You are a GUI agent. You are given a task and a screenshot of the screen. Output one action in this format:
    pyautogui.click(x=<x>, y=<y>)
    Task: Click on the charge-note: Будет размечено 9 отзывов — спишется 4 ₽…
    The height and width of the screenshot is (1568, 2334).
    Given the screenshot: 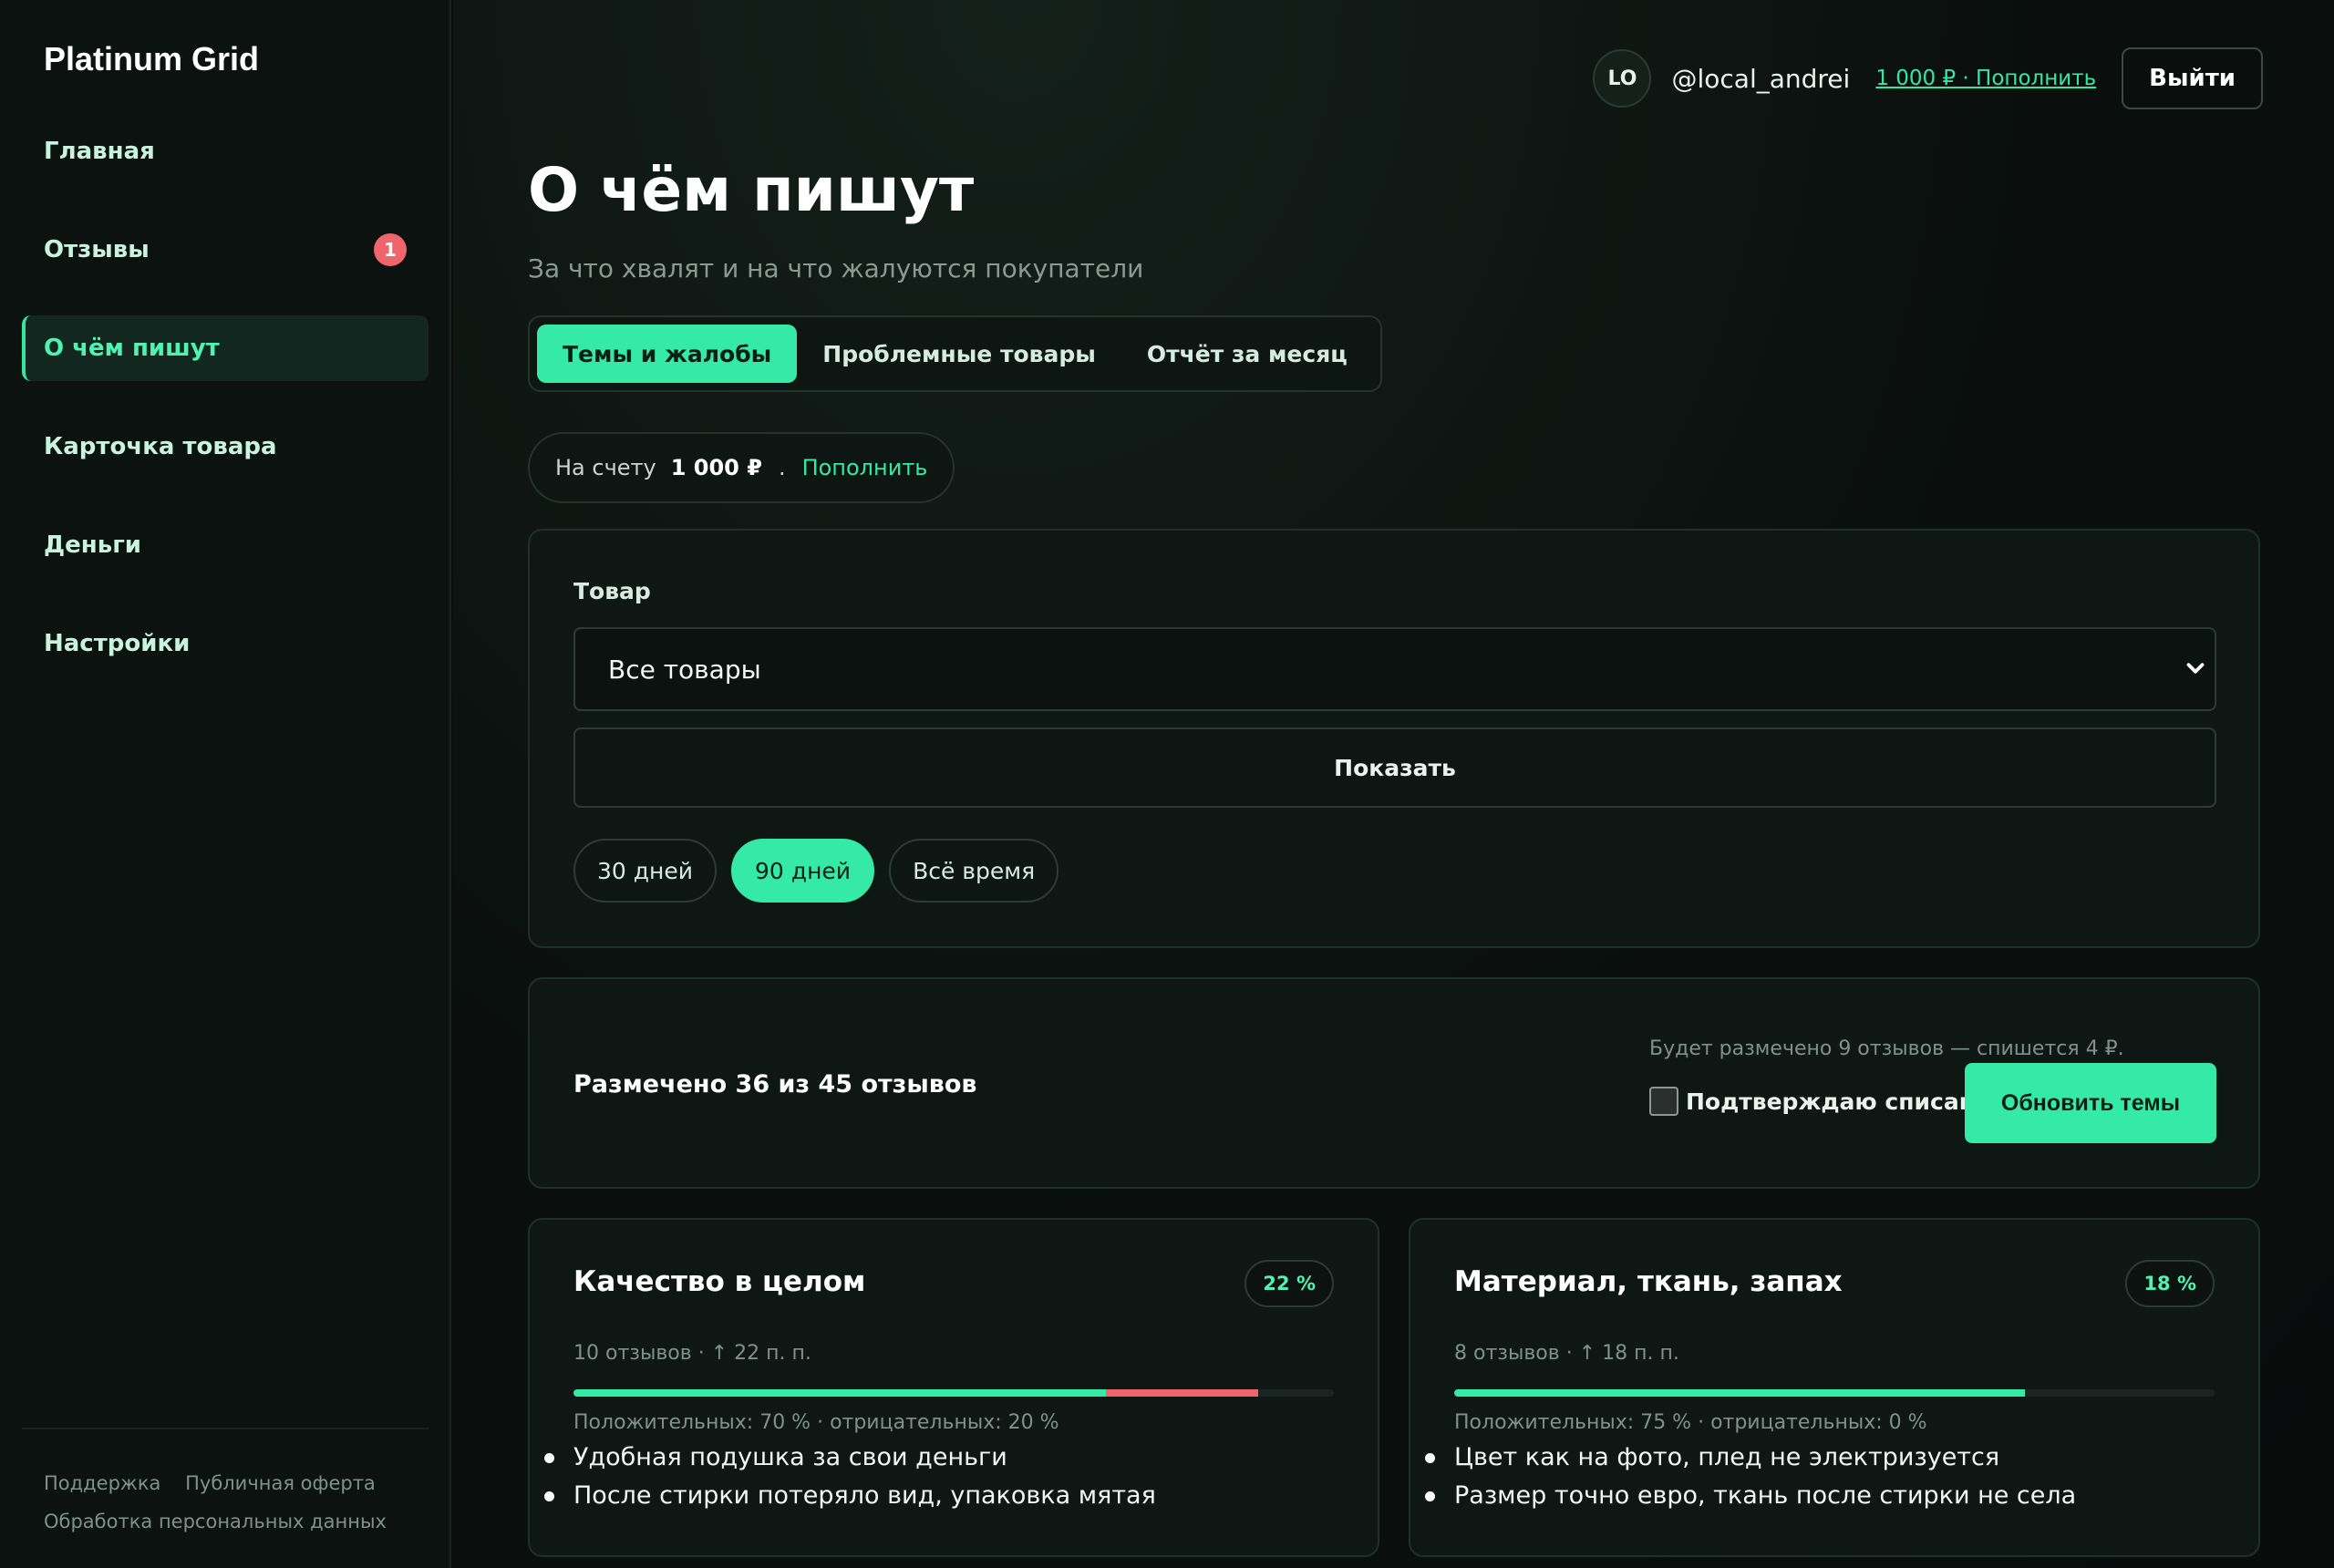 What is the action you would take?
    pyautogui.click(x=1887, y=1048)
    